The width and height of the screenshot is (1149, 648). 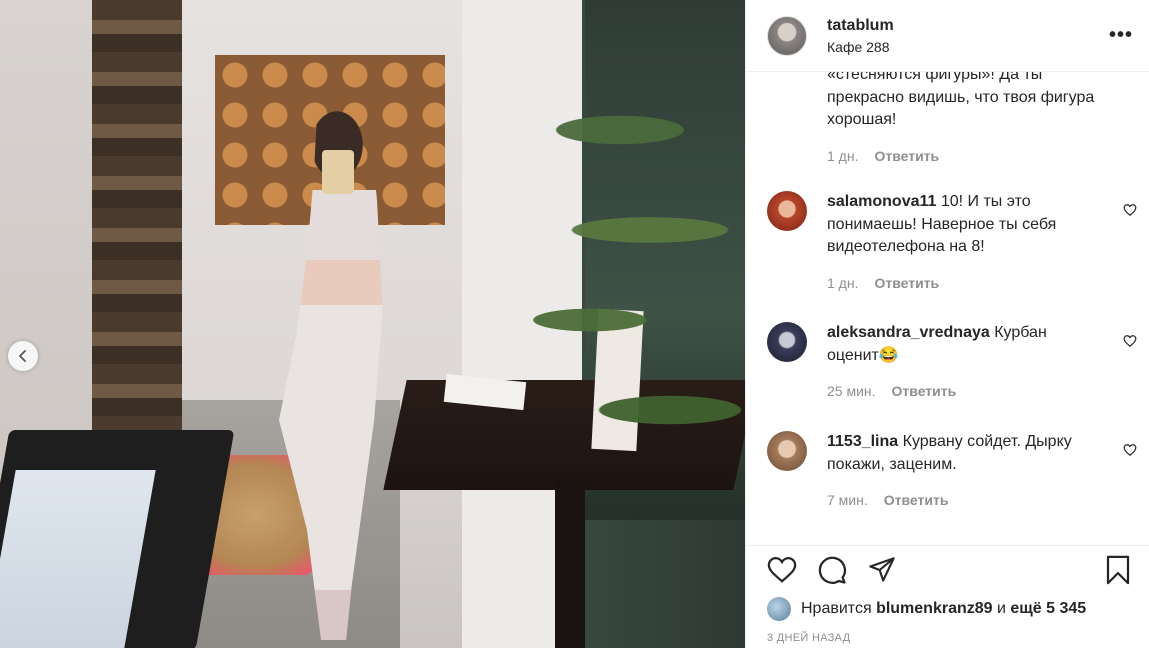 I want to click on share-button, so click(x=882, y=570).